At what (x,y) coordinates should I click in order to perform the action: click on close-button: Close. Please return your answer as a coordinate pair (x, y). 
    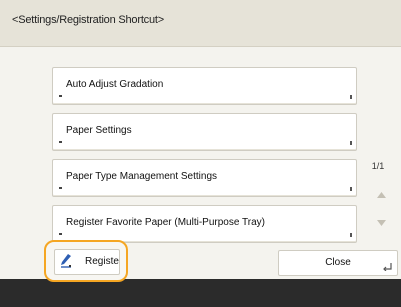
    Looking at the image, I should click on (338, 263).